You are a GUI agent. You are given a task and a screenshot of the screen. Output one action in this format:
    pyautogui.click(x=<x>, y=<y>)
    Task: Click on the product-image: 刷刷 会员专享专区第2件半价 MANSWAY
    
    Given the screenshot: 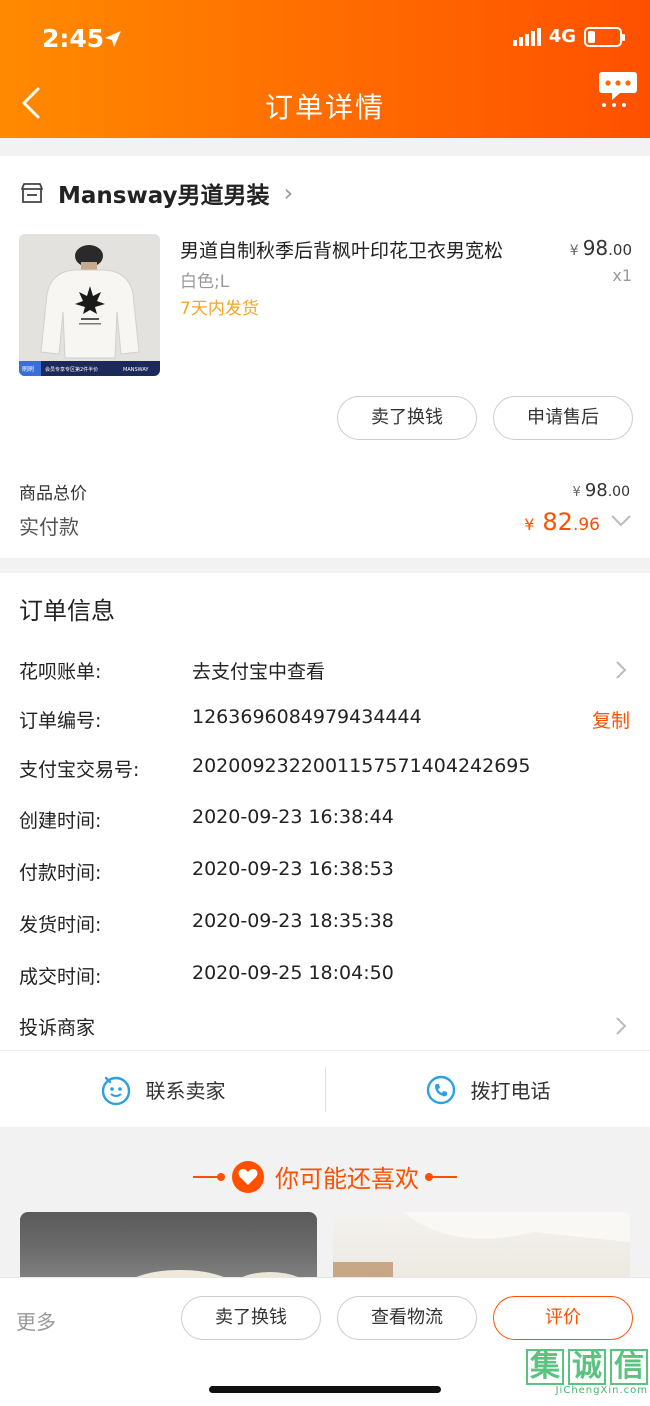 What is the action you would take?
    pyautogui.click(x=89, y=305)
    